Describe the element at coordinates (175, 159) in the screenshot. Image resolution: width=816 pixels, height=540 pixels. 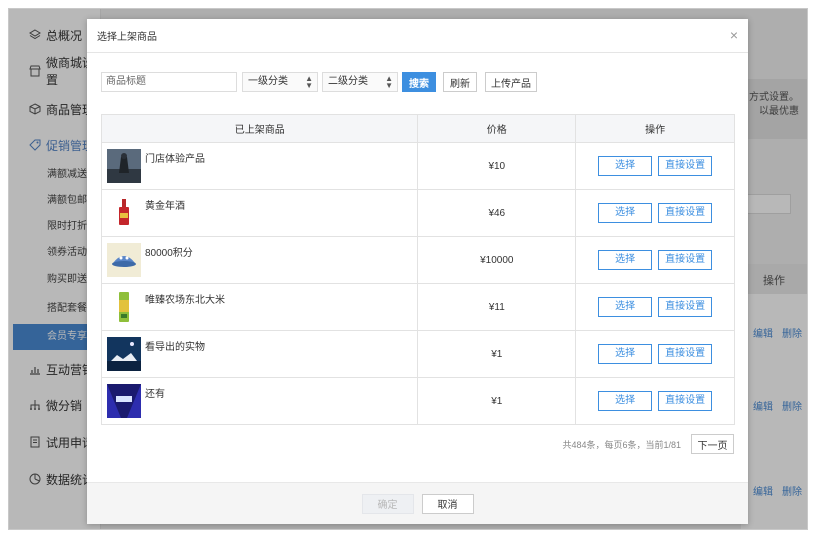
I see `product-name: 门店体验产品` at that location.